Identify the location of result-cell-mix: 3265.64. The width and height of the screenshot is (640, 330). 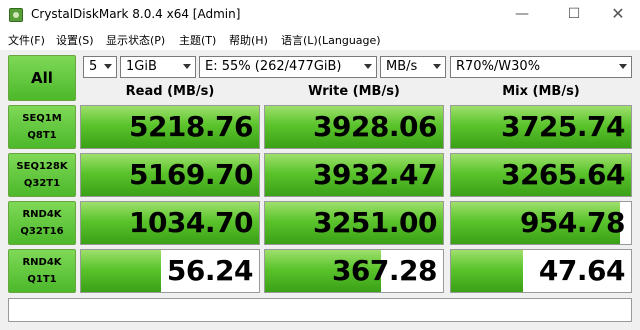
(541, 175).